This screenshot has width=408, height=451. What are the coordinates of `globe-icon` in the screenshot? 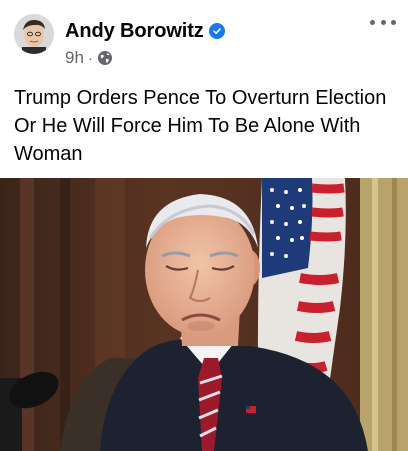 It's located at (105, 58).